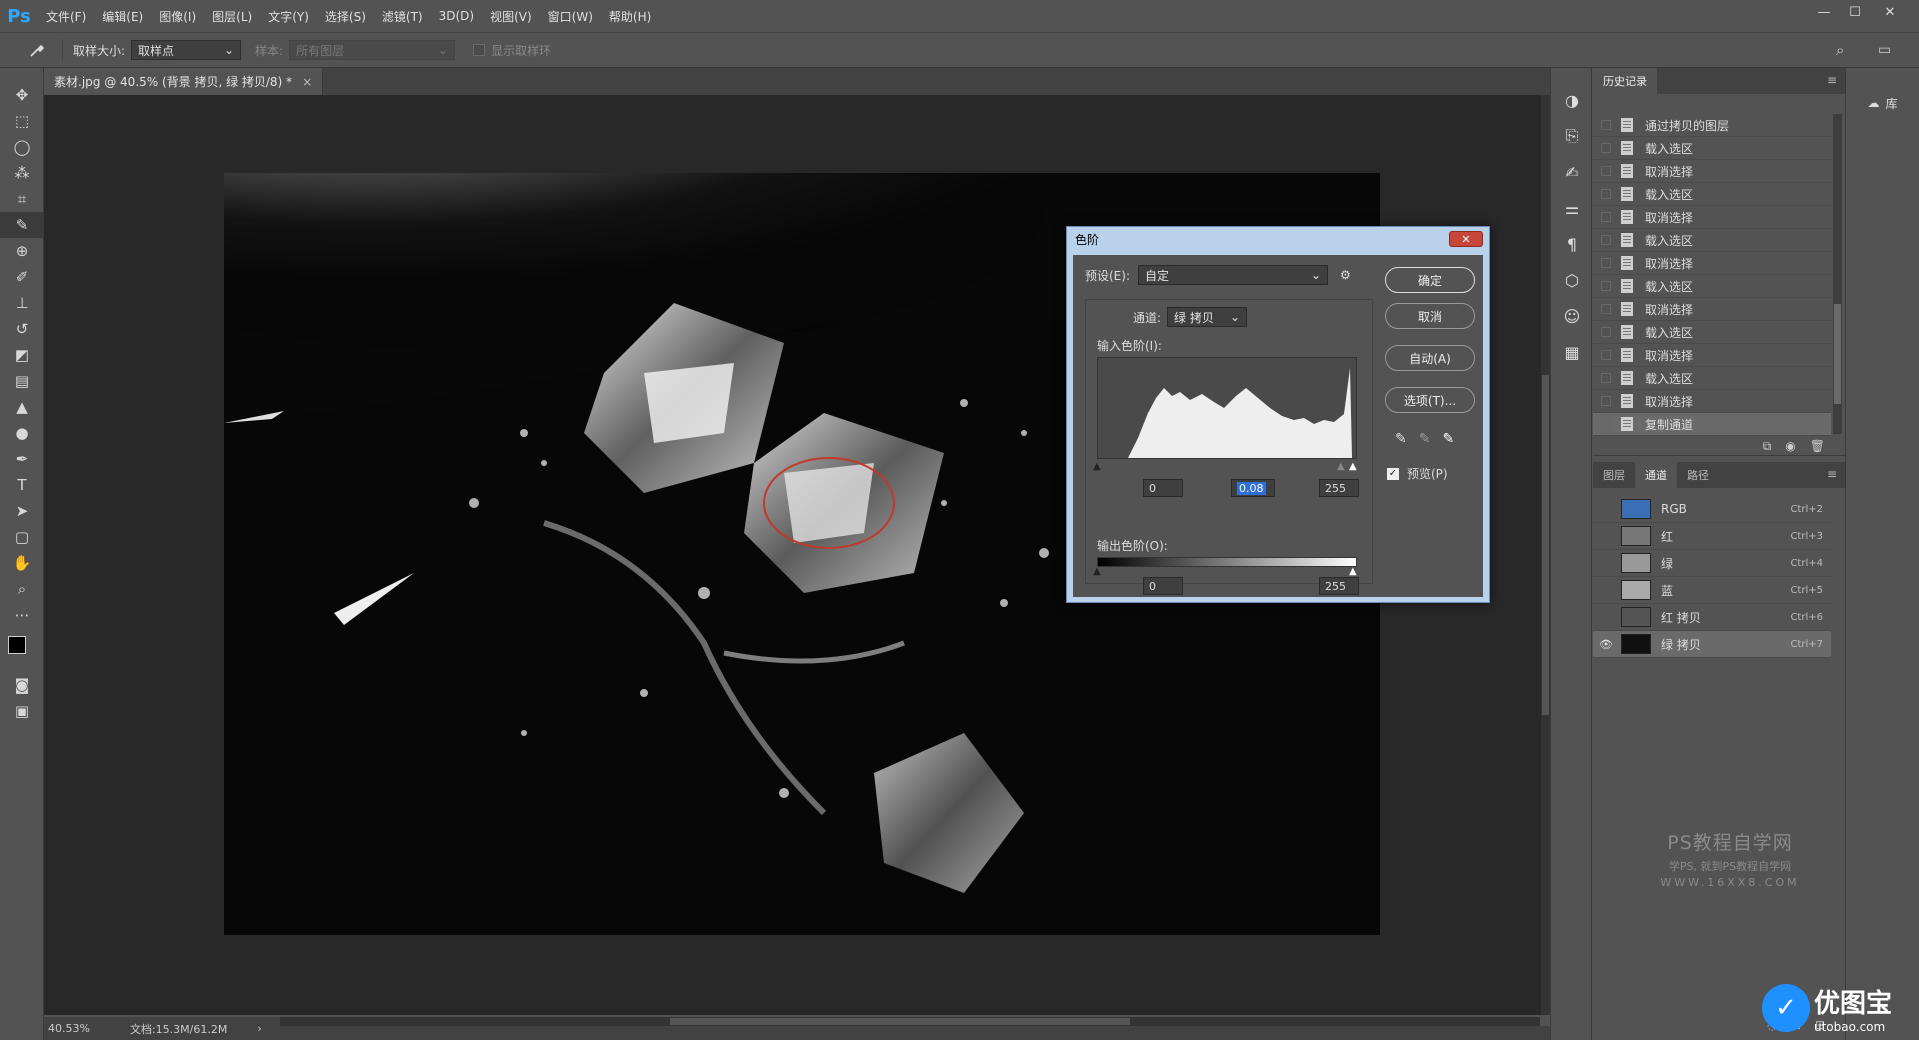  I want to click on brush-tool-icon: ✐, so click(22, 277).